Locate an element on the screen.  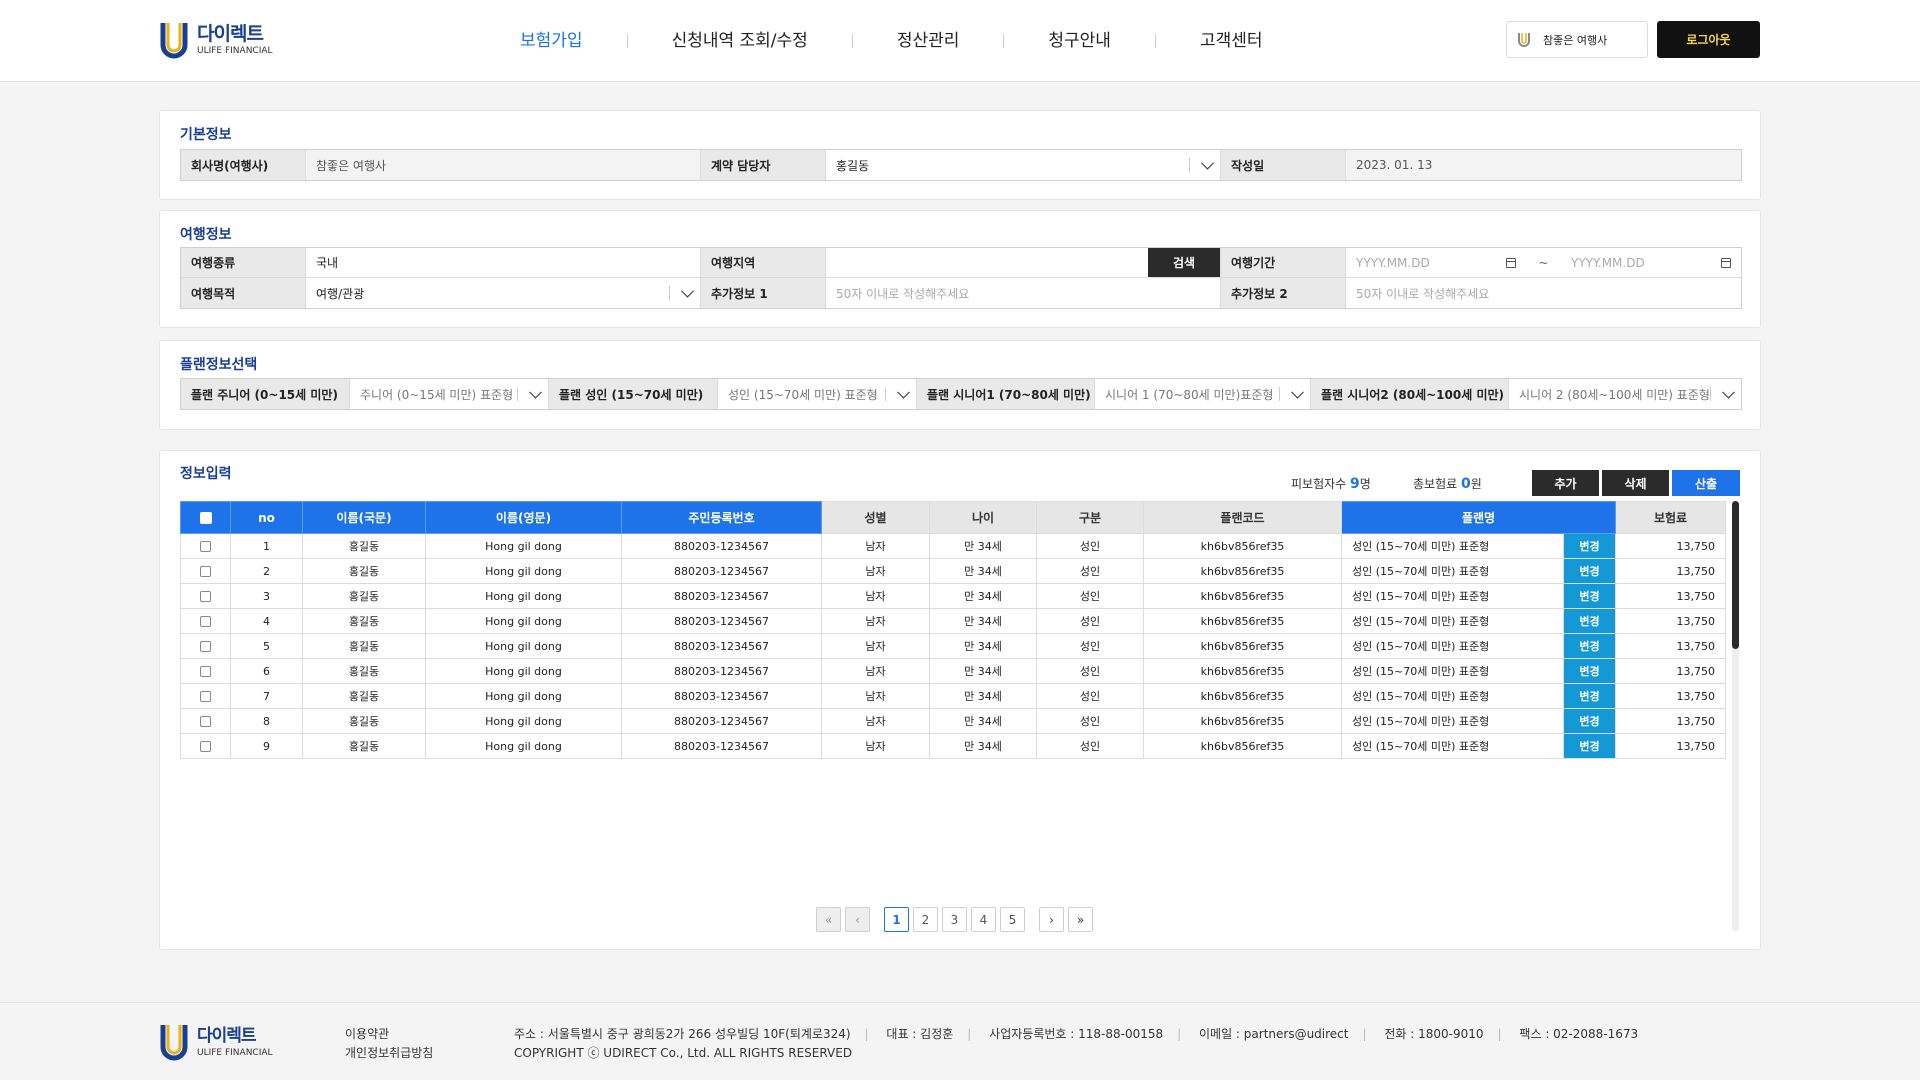
page-5: 5 is located at coordinates (1012, 919).